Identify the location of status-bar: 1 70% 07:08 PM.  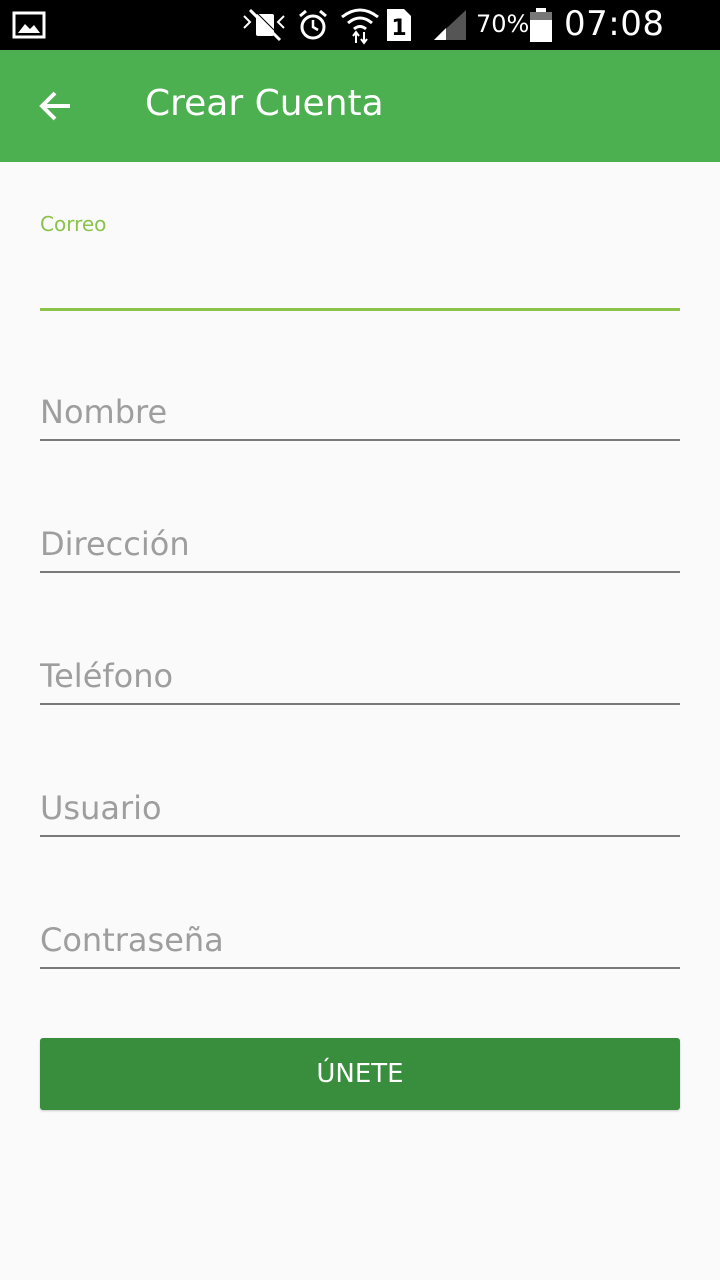
(360, 42).